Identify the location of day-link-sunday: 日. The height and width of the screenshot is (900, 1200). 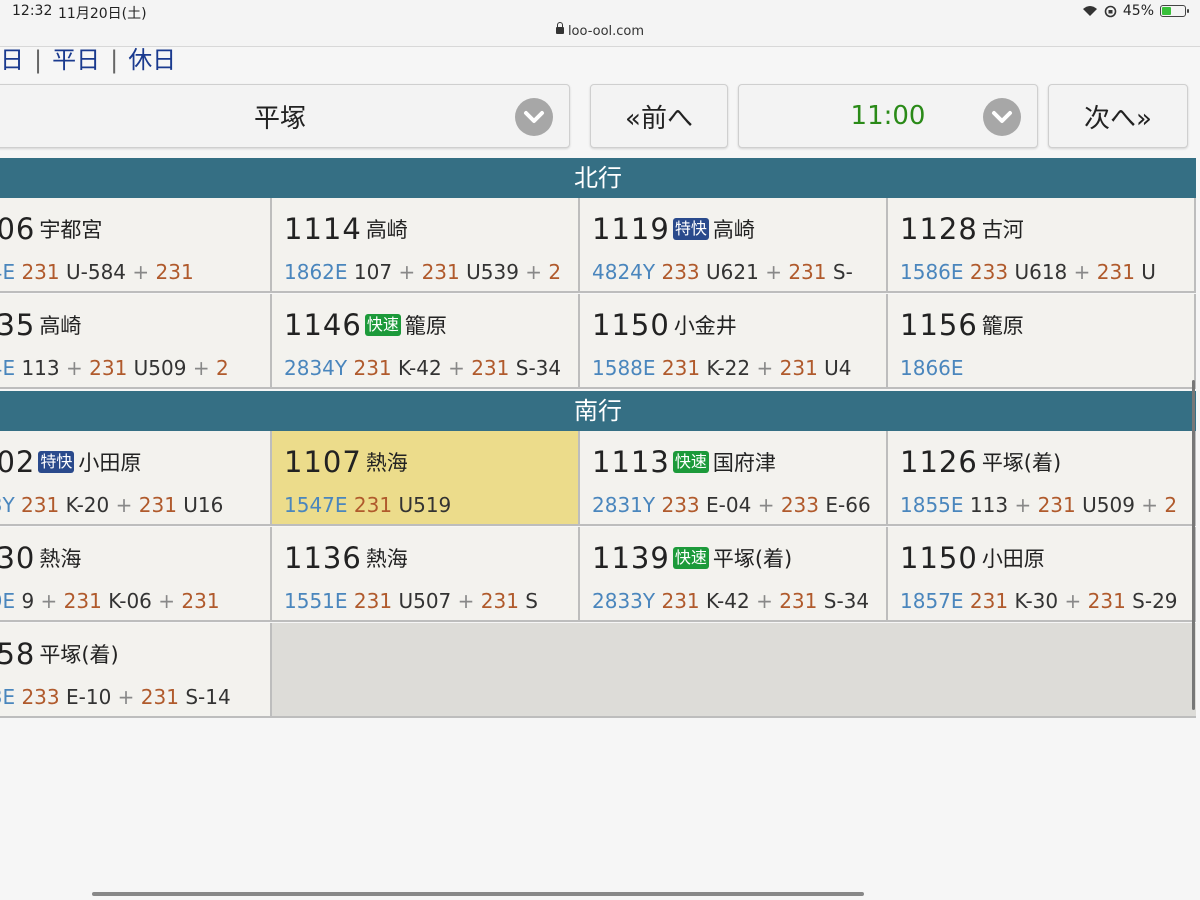
(12, 60).